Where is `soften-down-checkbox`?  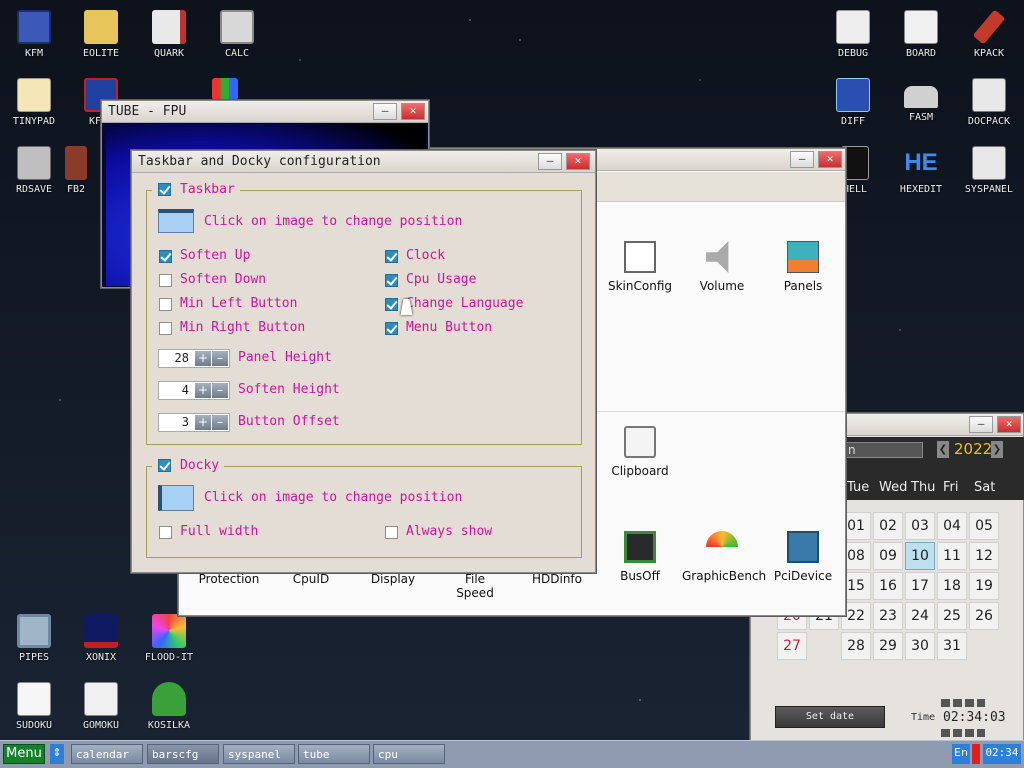 soften-down-checkbox is located at coordinates (165, 280).